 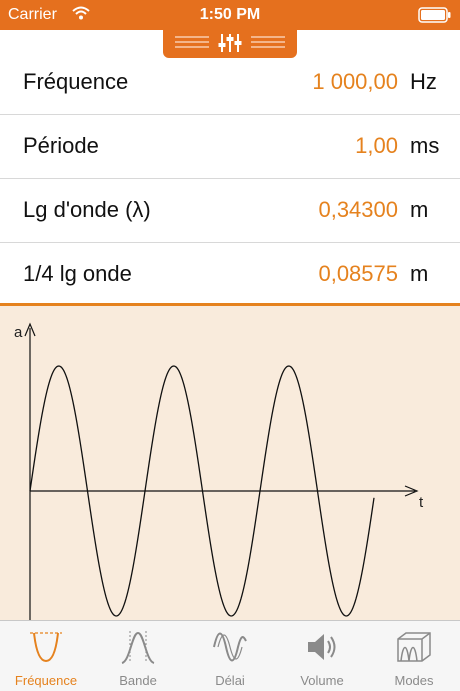 I want to click on row-period: Période 1,00 ms, so click(x=230, y=147).